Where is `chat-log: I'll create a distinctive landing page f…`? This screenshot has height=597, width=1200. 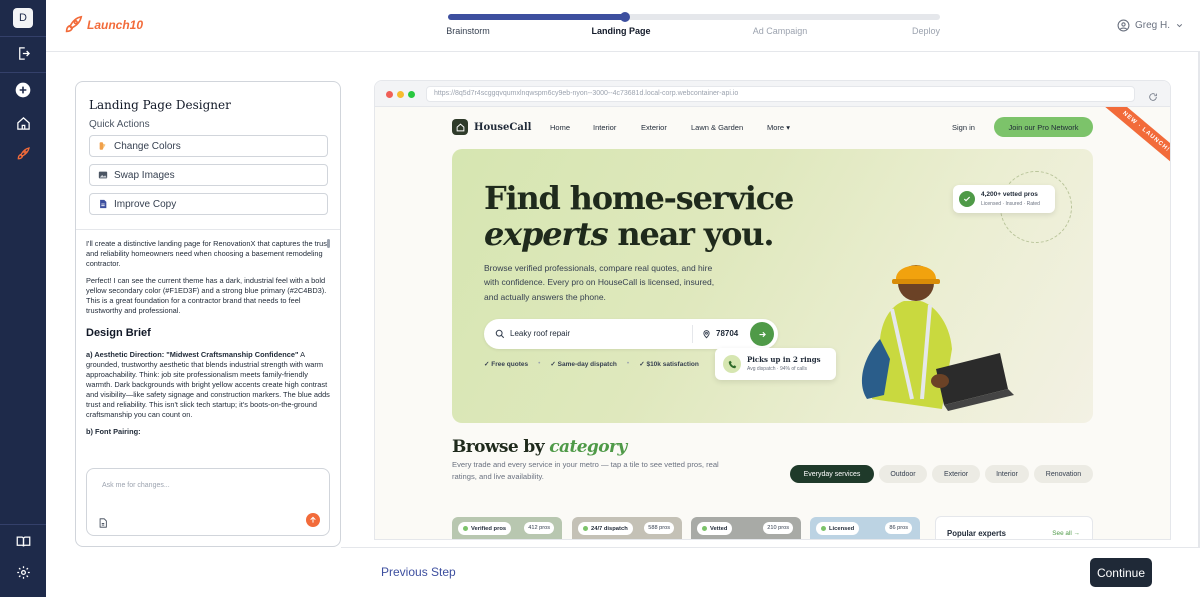 chat-log: I'll create a distinctive landing page f… is located at coordinates (208, 349).